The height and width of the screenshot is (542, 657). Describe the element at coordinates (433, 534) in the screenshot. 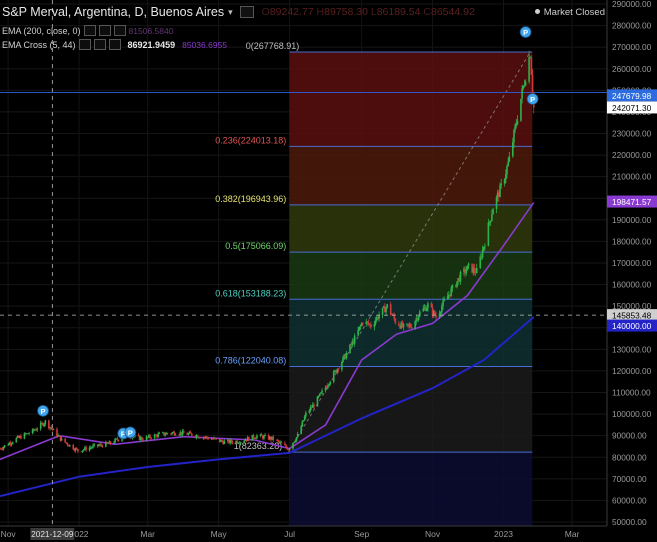

I see `x-tick-label: Nov` at that location.